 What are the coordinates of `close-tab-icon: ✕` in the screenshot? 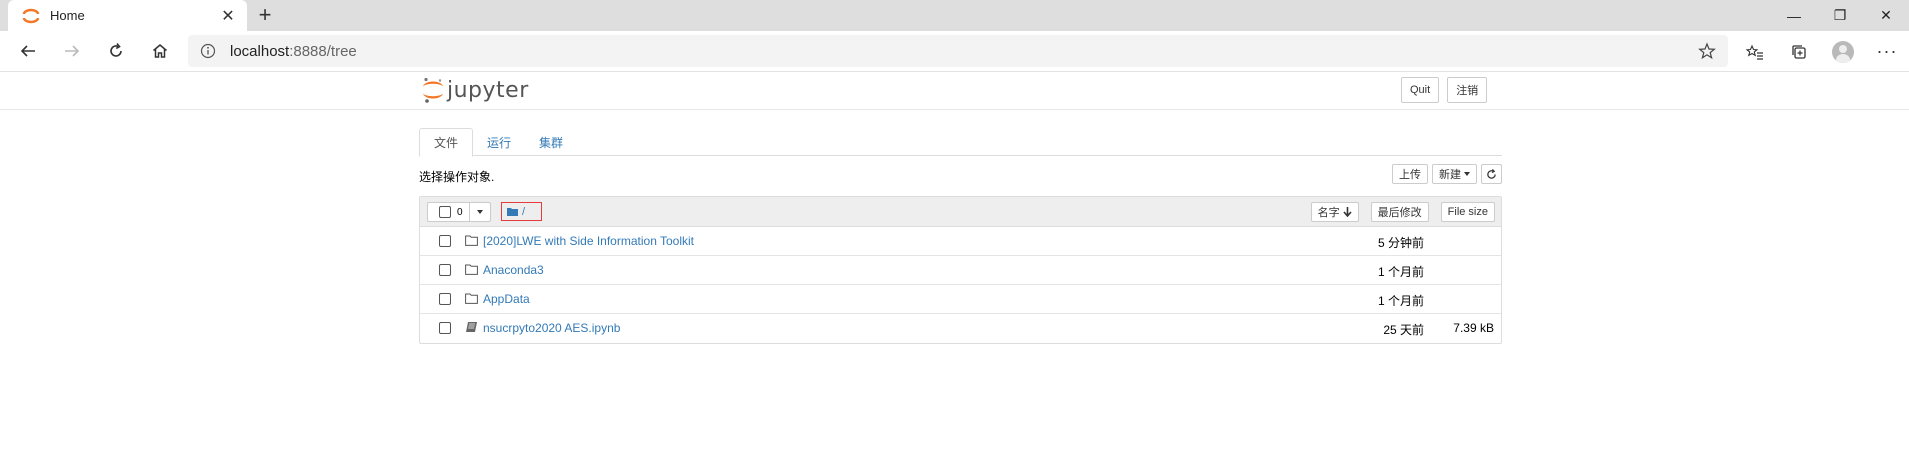 It's located at (228, 16).